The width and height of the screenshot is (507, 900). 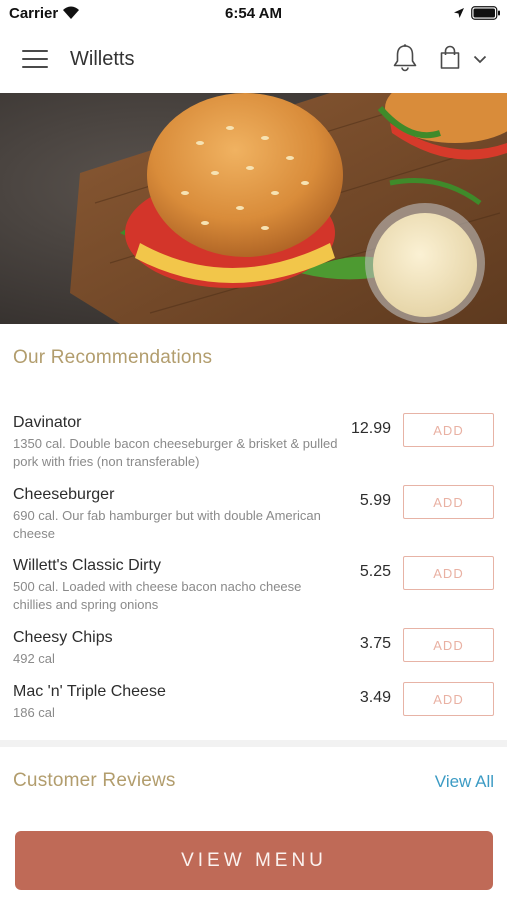 I want to click on status-time: 6:54 AM, so click(x=253, y=13).